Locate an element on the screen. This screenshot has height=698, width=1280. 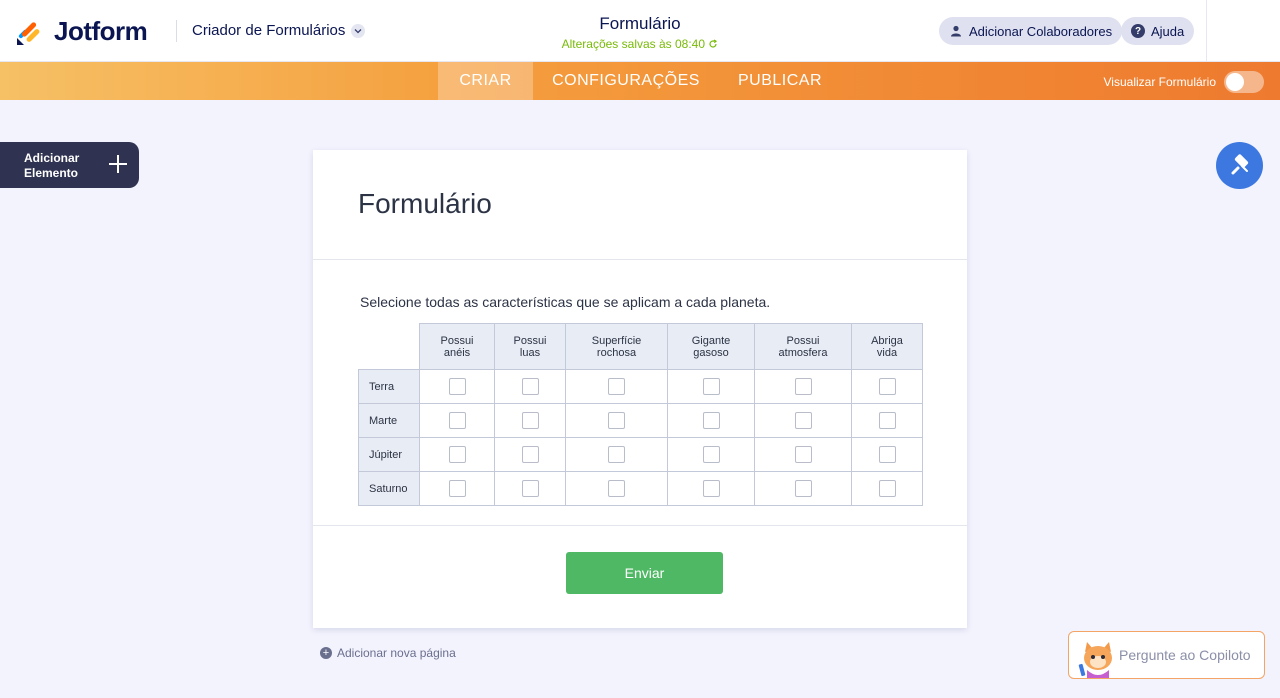
table-row: Júpiter is located at coordinates (640, 454).